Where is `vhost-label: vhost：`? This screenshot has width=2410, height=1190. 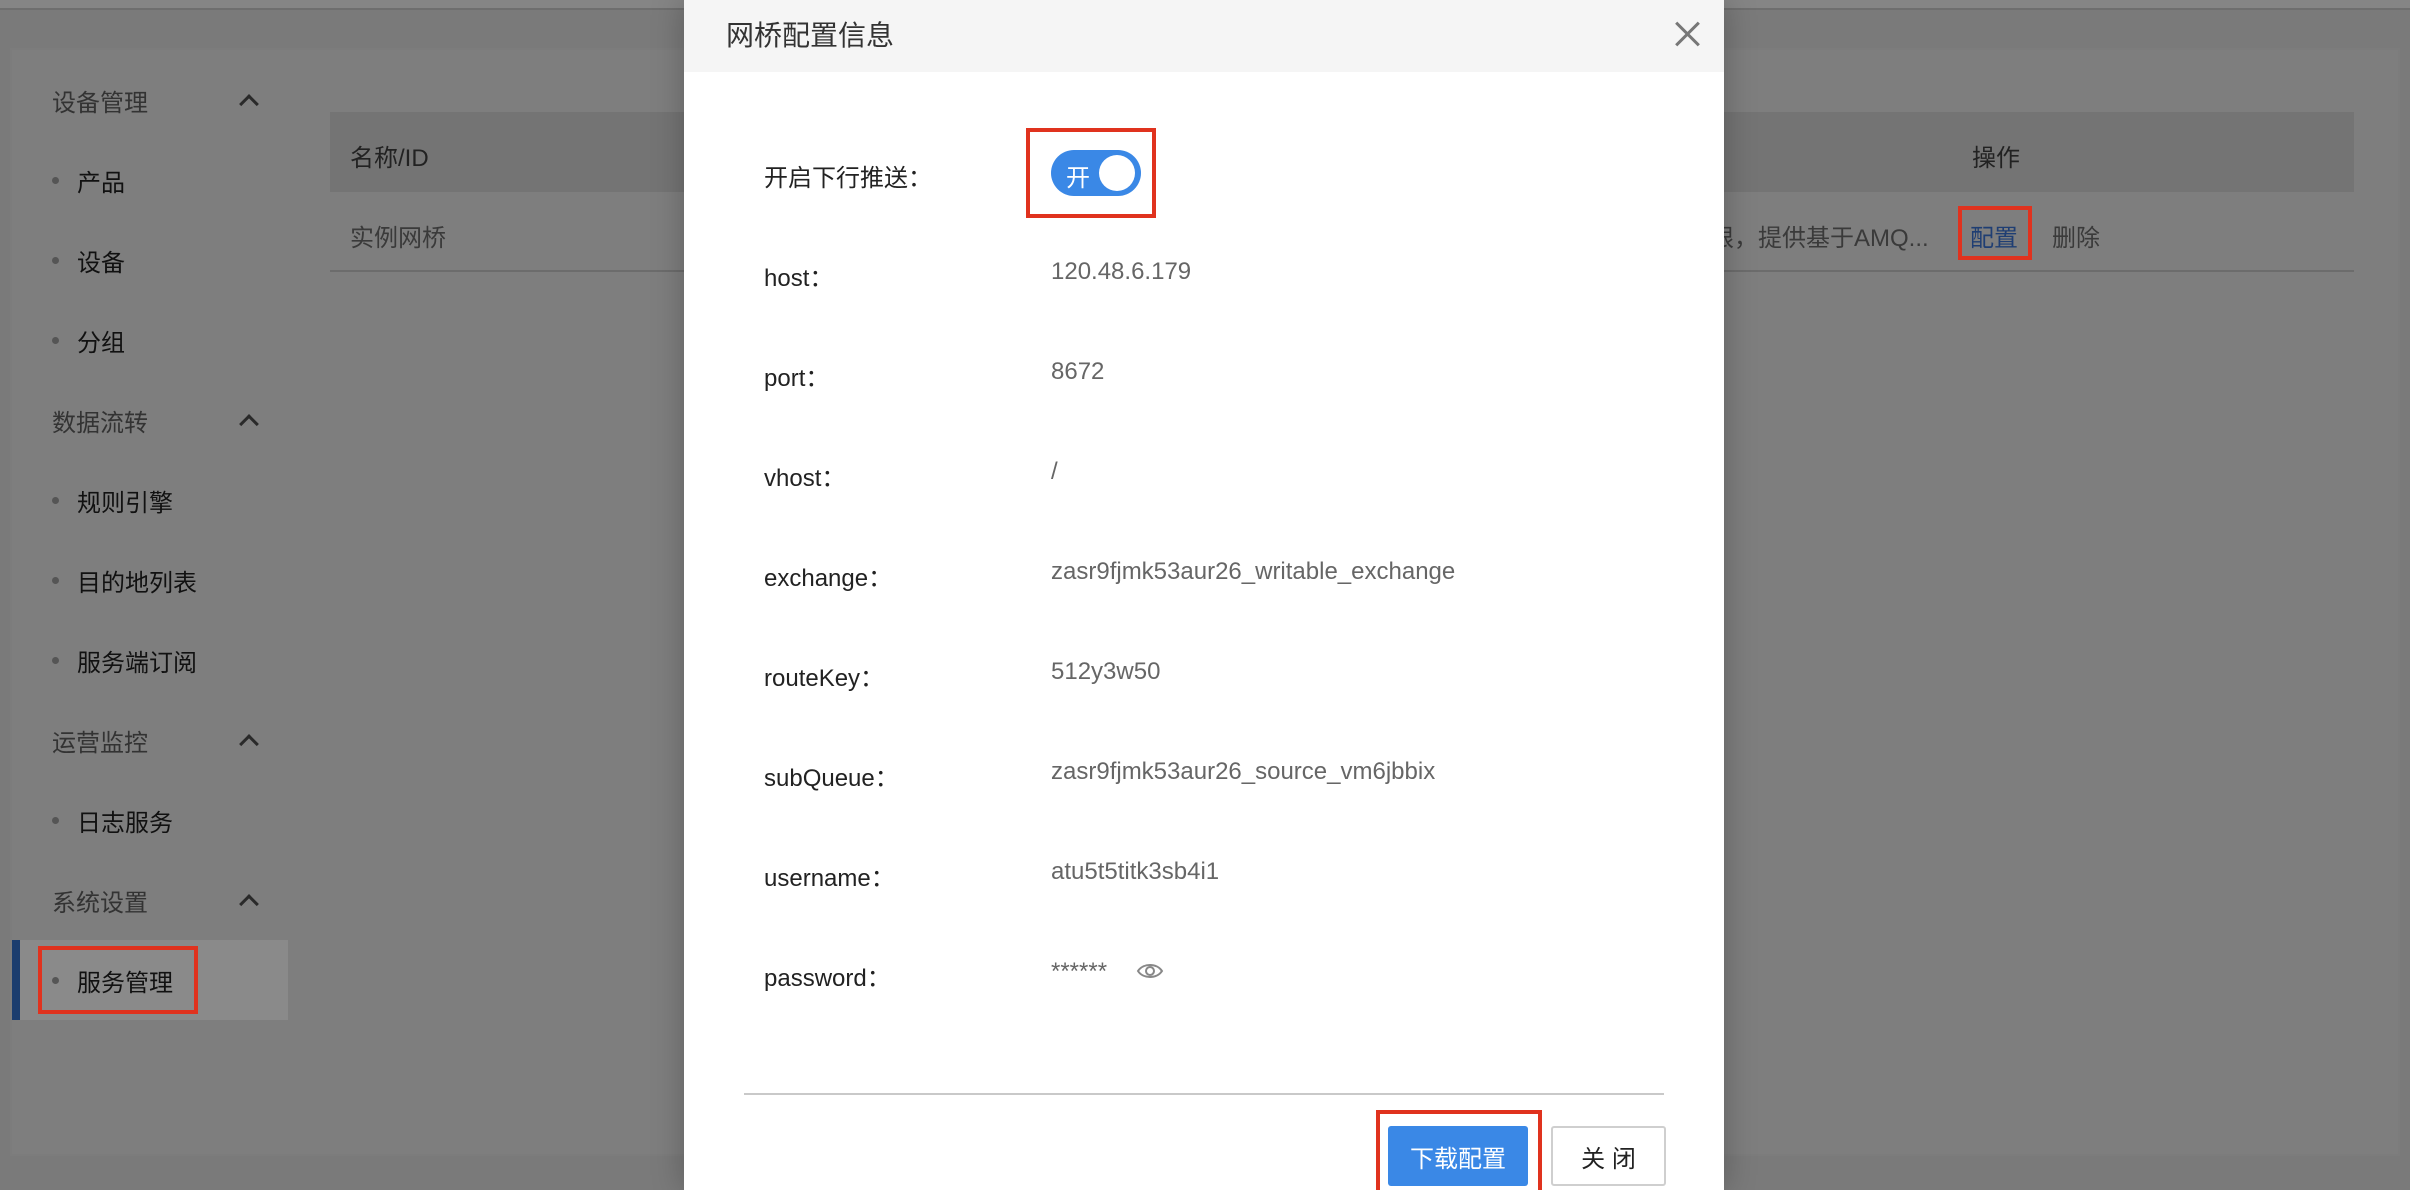 vhost-label: vhost： is located at coordinates (805, 478).